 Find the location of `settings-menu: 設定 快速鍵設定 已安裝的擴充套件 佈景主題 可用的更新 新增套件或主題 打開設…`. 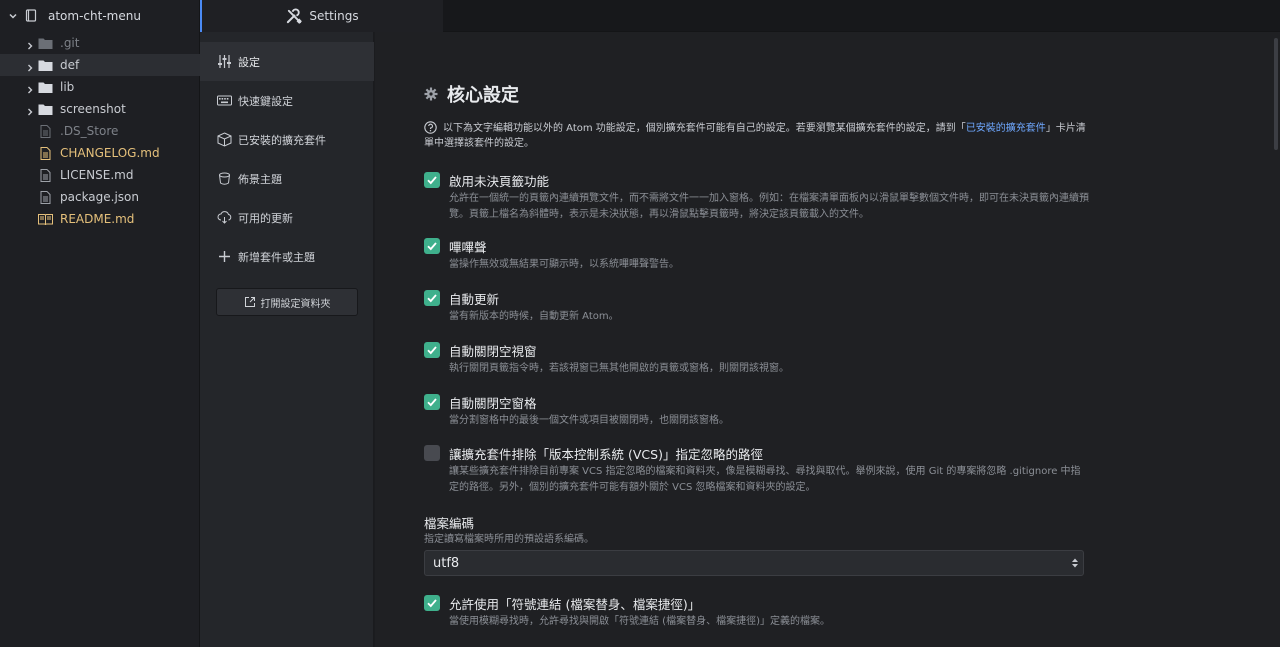

settings-menu: 設定 快速鍵設定 已安裝的擴充套件 佈景主題 可用的更新 新增套件或主題 打開設… is located at coordinates (287, 339).